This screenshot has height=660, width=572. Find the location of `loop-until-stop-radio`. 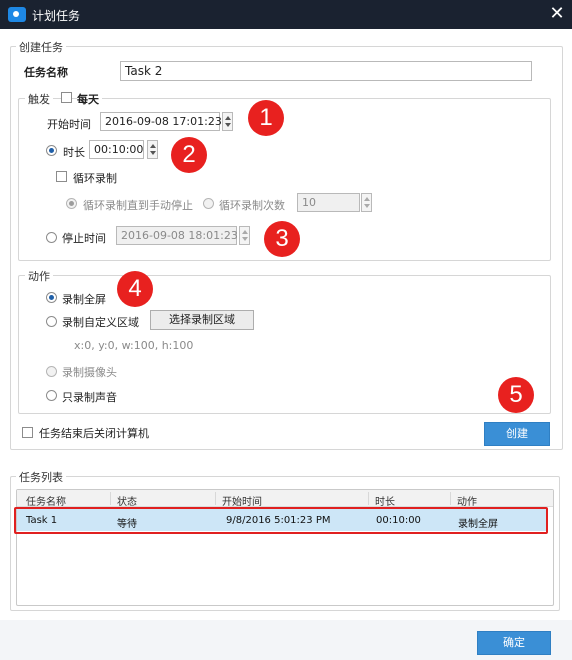

loop-until-stop-radio is located at coordinates (71, 203).